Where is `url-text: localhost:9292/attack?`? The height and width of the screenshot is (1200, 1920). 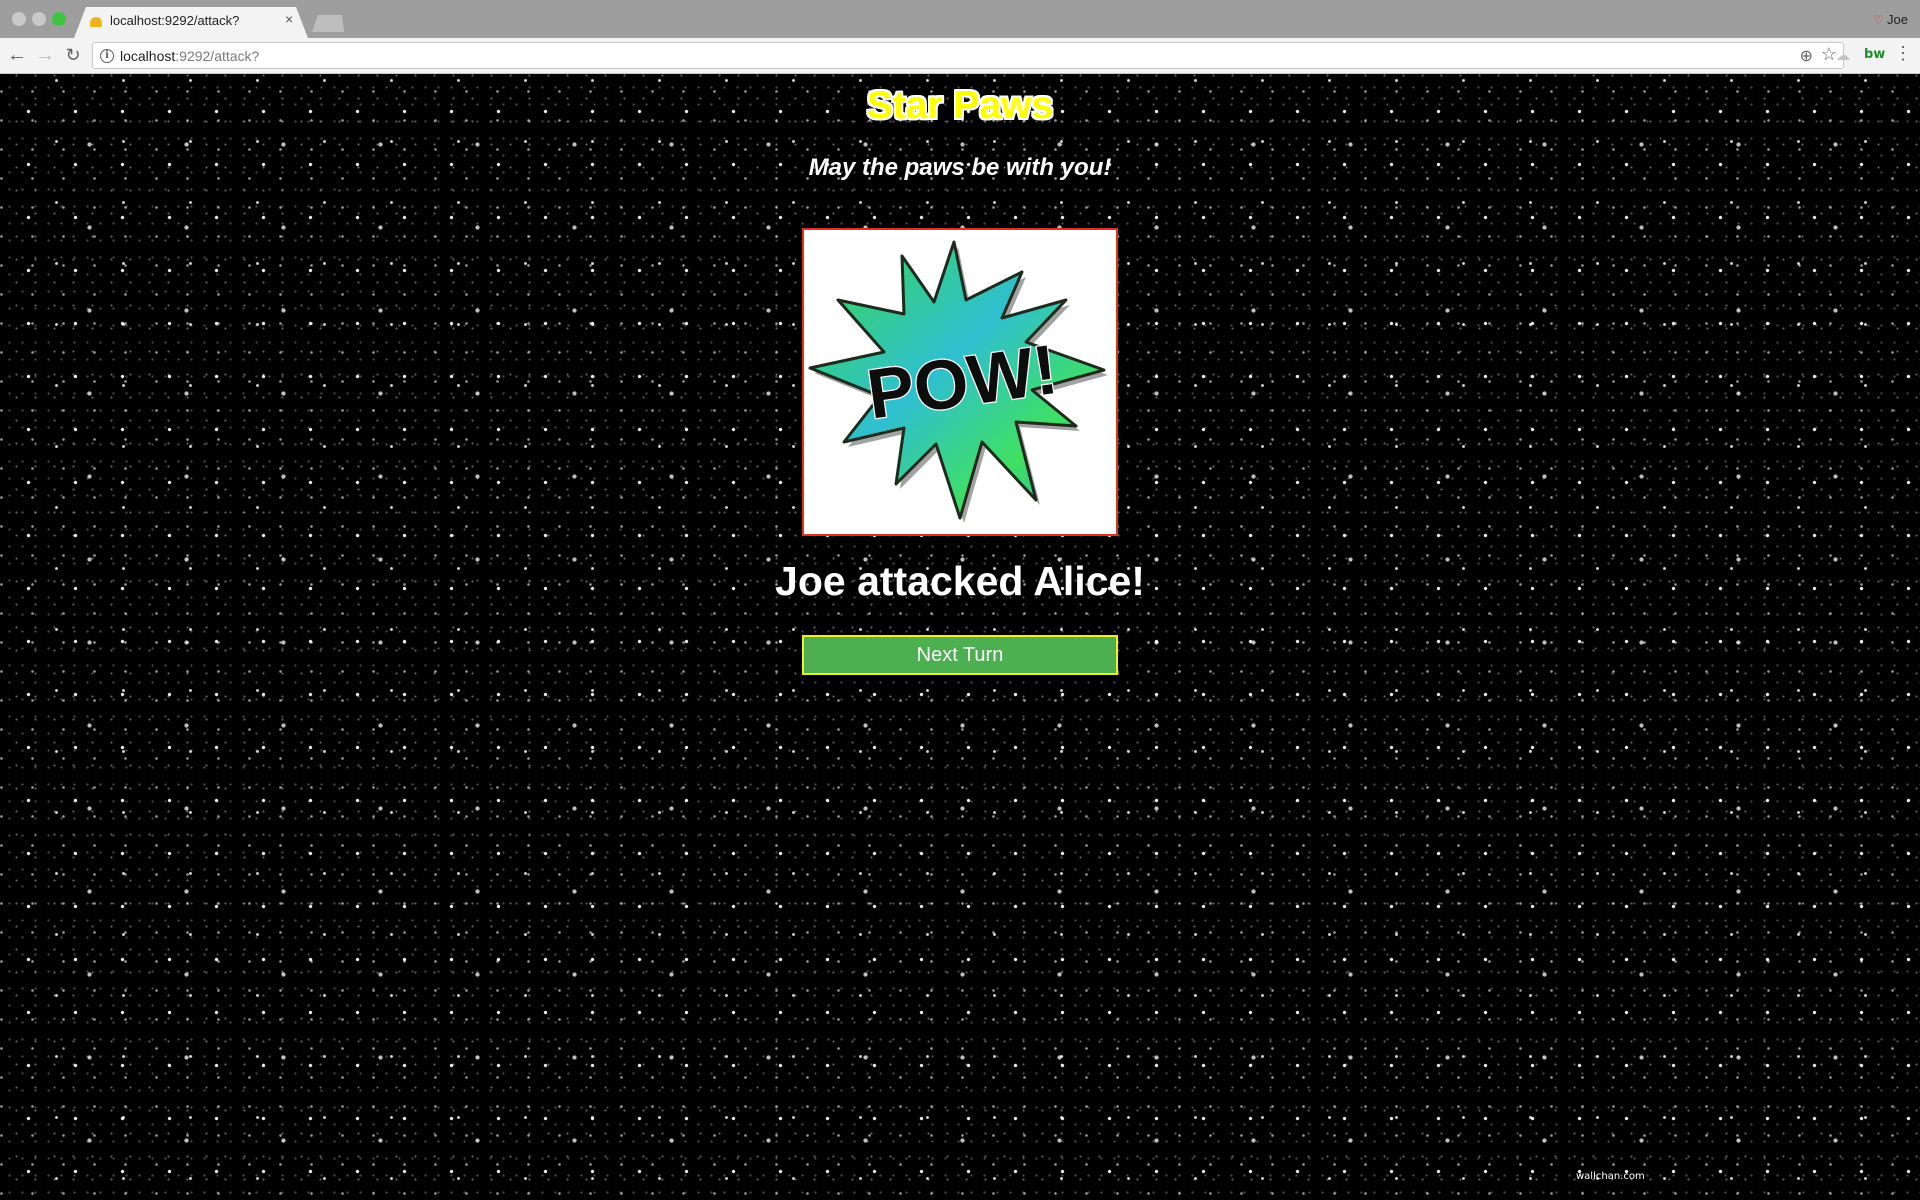 url-text: localhost:9292/attack? is located at coordinates (189, 56).